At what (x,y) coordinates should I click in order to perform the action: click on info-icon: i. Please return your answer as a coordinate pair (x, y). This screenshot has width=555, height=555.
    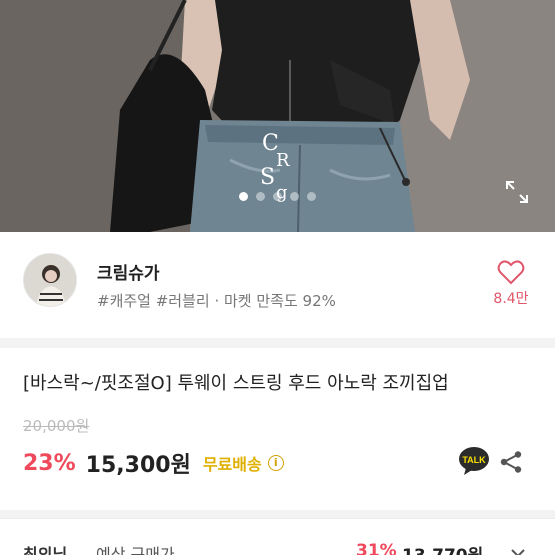
    Looking at the image, I should click on (275, 463).